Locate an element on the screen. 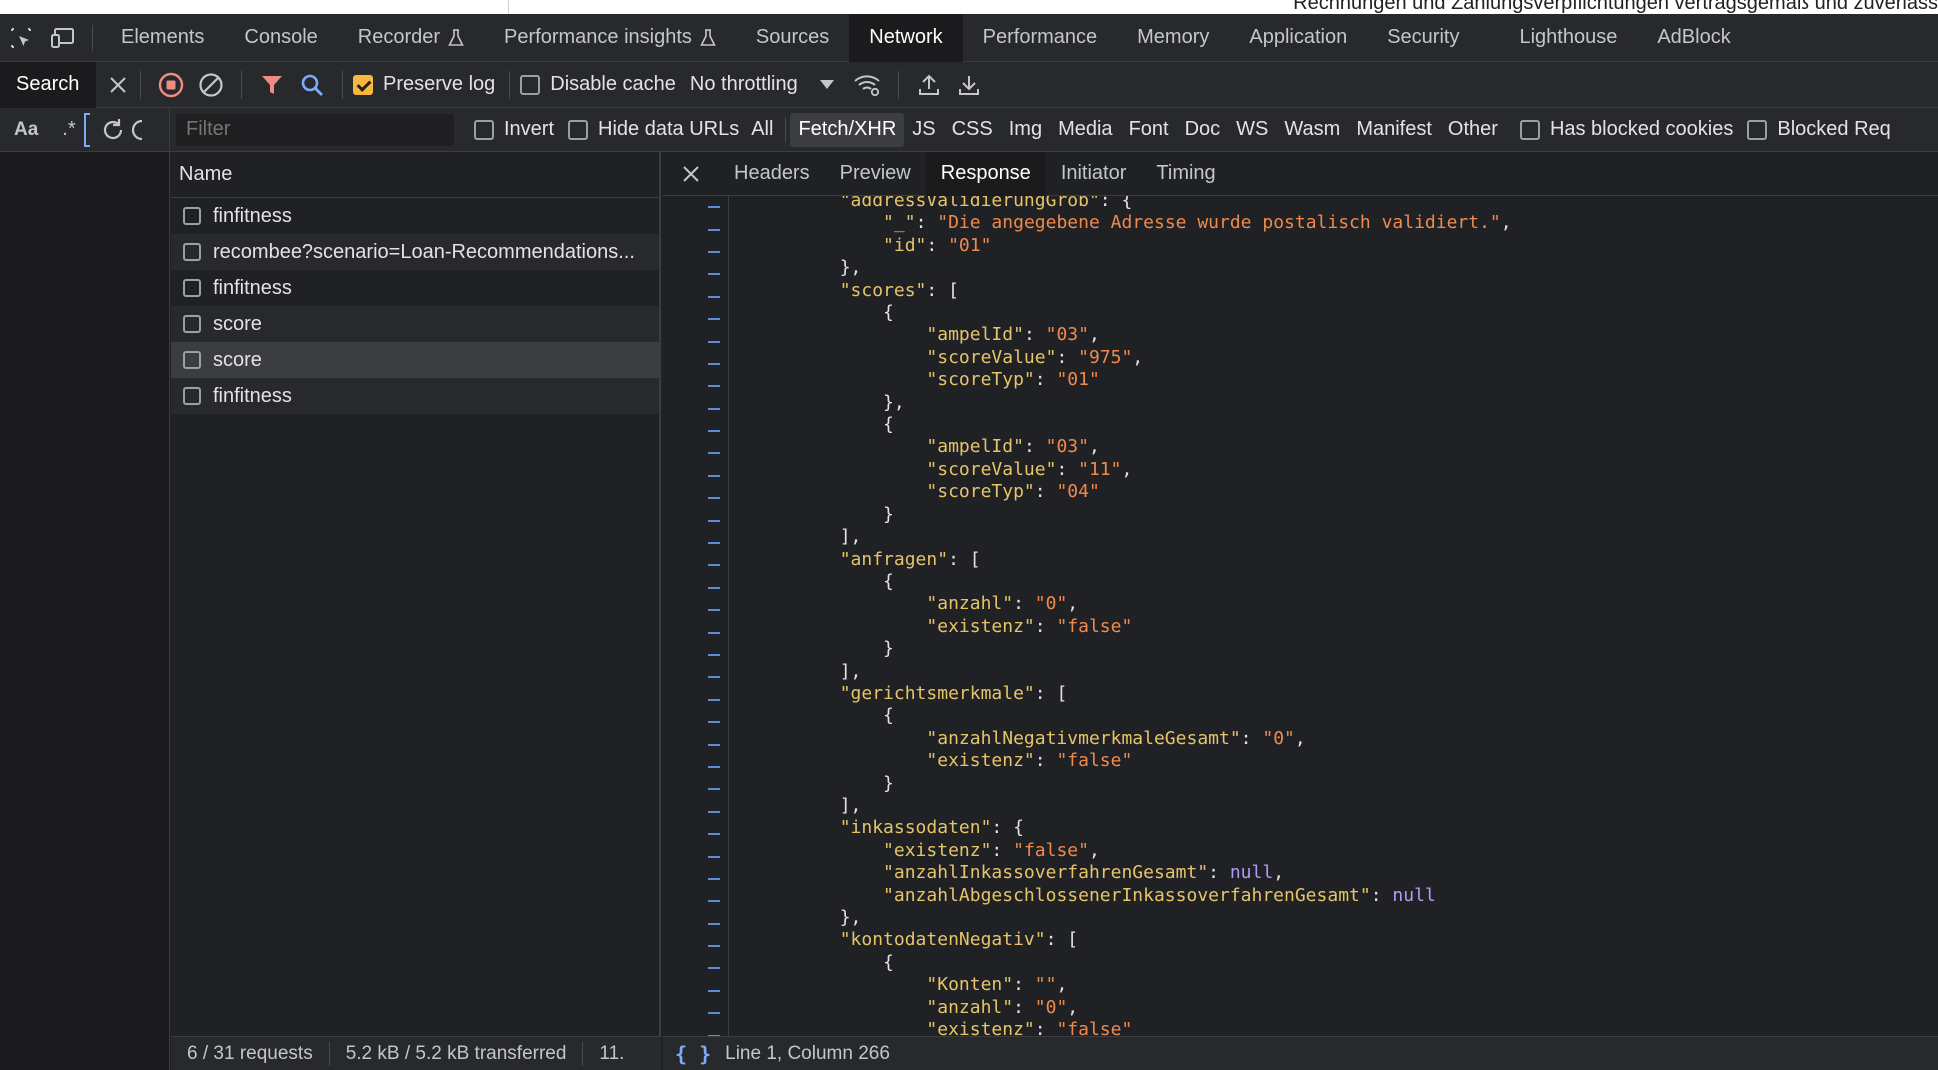 The width and height of the screenshot is (1938, 1070). code-token: , is located at coordinates (1094, 335).